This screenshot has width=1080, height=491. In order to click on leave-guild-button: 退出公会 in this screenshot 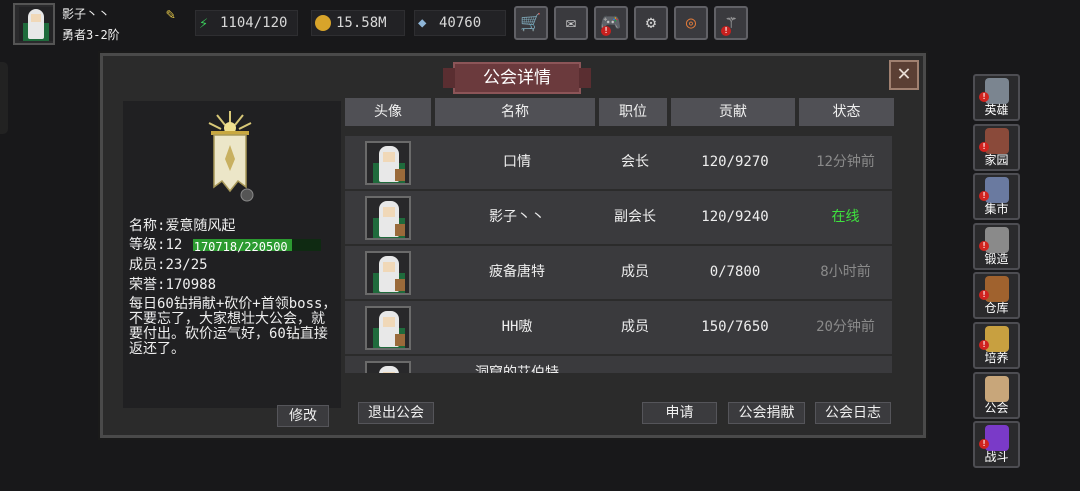, I will do `click(396, 413)`.